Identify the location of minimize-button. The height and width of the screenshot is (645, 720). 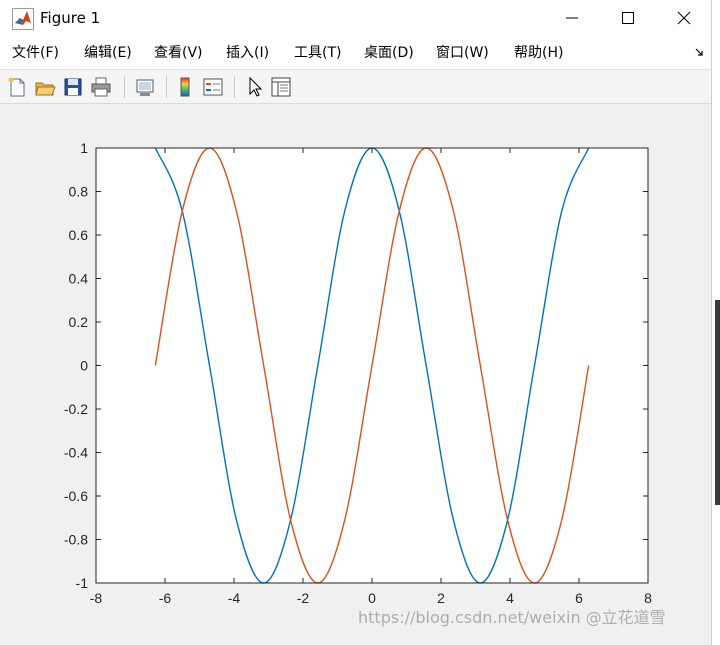
(572, 18).